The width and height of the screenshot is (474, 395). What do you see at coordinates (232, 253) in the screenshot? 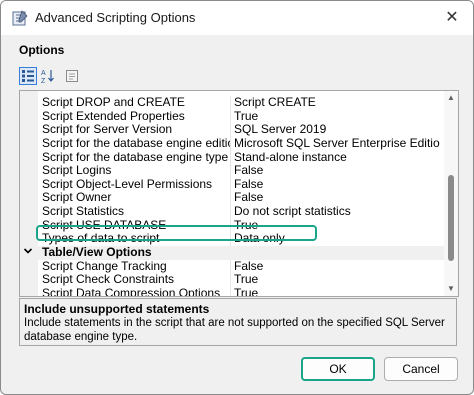
I see `category-table-view-options: Table/View Options` at bounding box center [232, 253].